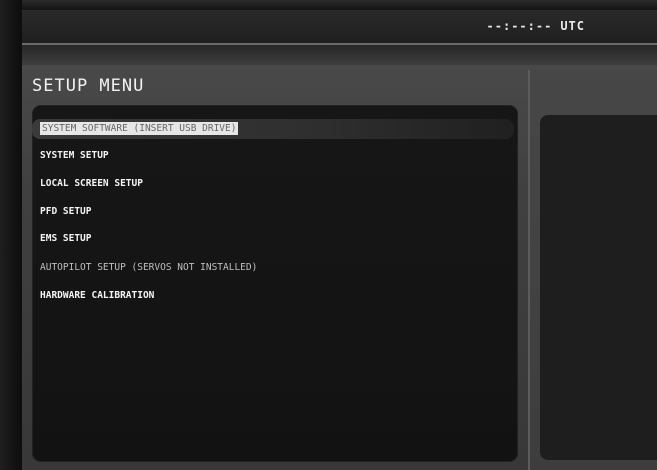 The height and width of the screenshot is (470, 657). Describe the element at coordinates (572, 26) in the screenshot. I see `clock-unit: UTC` at that location.